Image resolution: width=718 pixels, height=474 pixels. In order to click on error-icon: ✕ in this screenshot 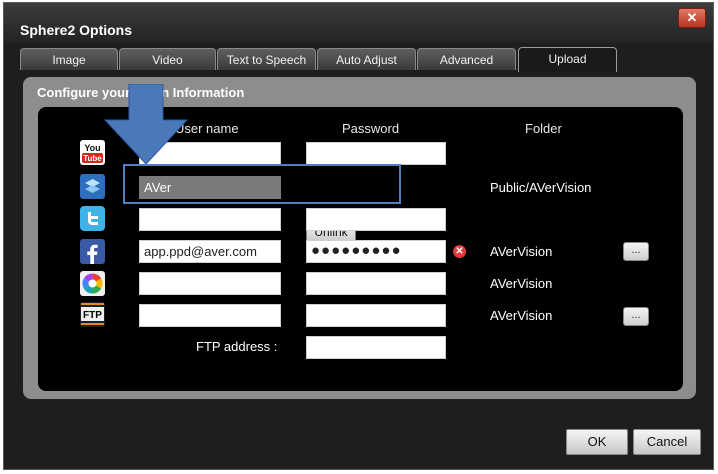, I will do `click(459, 251)`.